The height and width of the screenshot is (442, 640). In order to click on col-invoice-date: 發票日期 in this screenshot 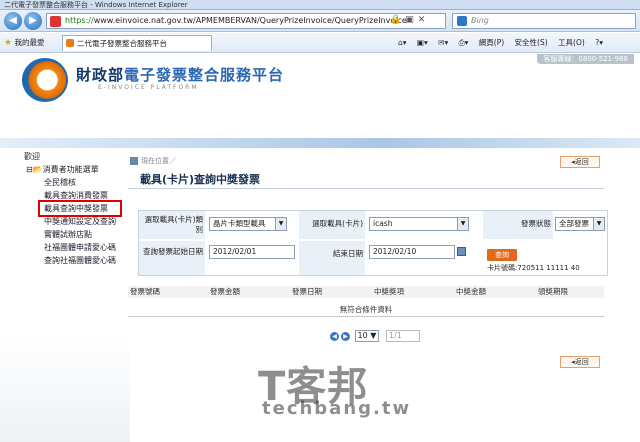, I will do `click(307, 291)`.